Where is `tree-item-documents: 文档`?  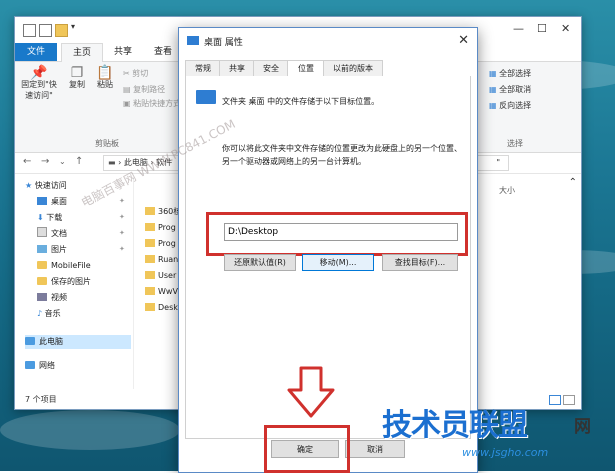
tree-item-documents: 文档 is located at coordinates (52, 234).